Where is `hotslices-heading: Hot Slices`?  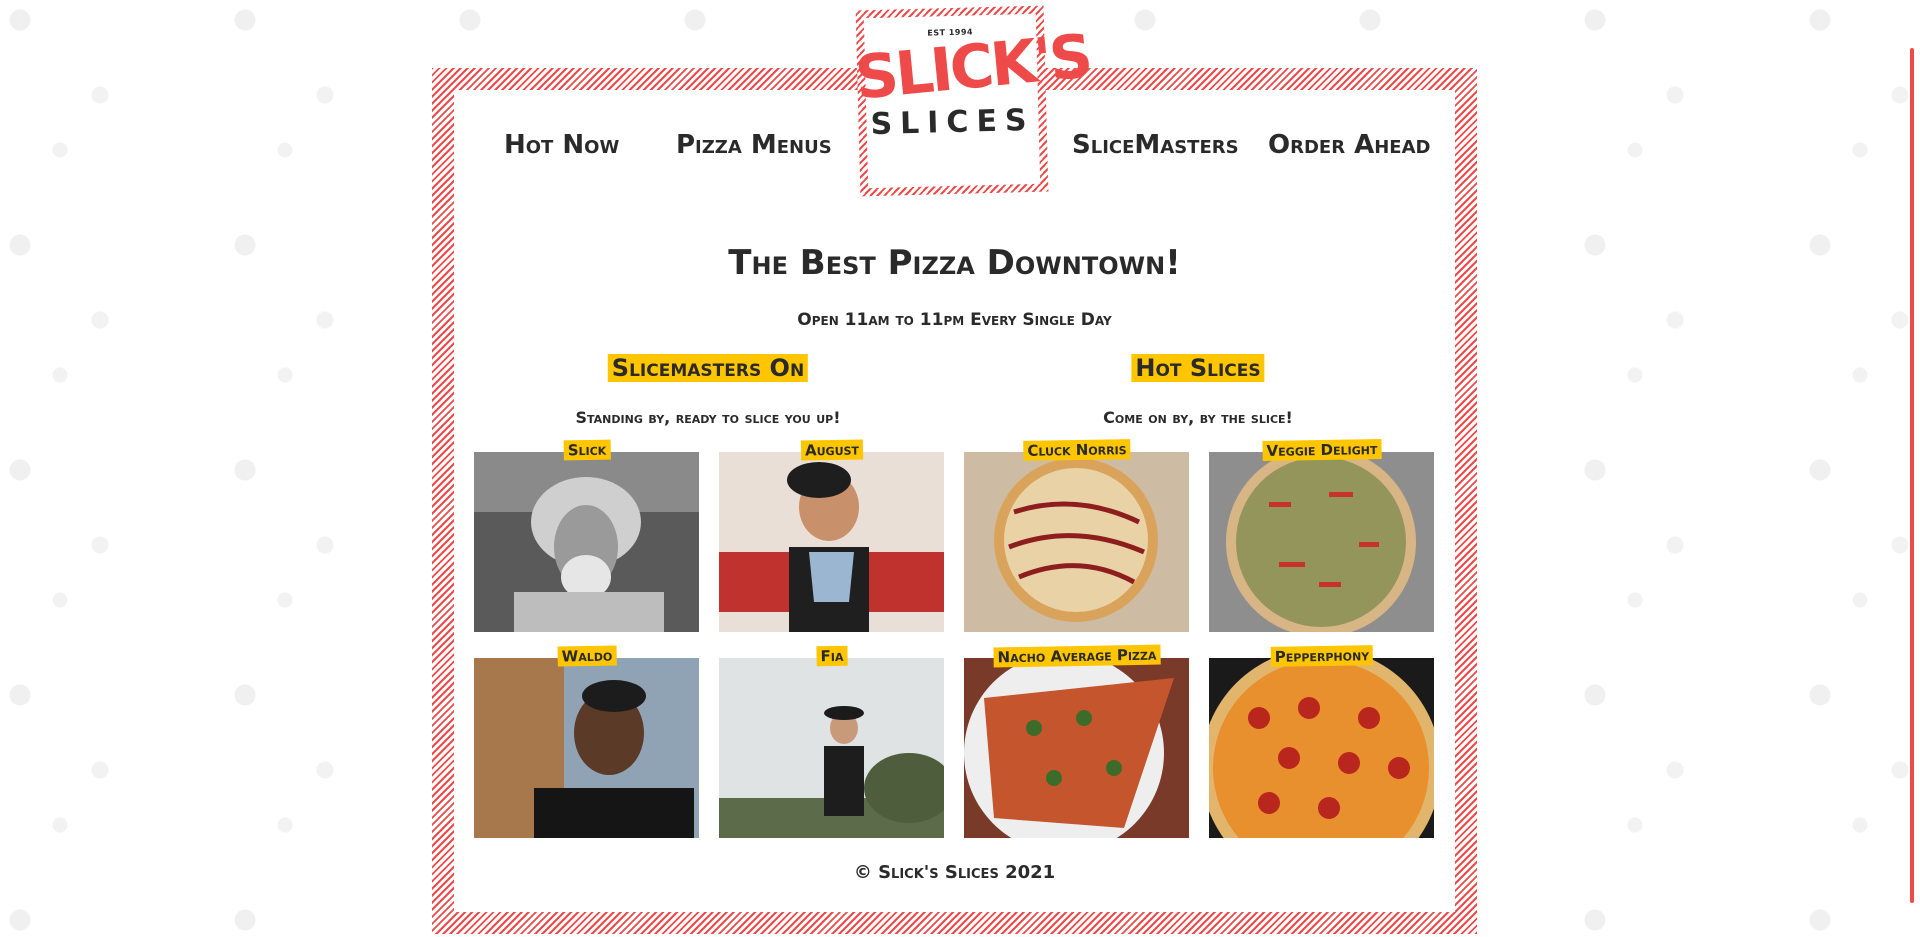
hotslices-heading: Hot Slices is located at coordinates (1198, 368).